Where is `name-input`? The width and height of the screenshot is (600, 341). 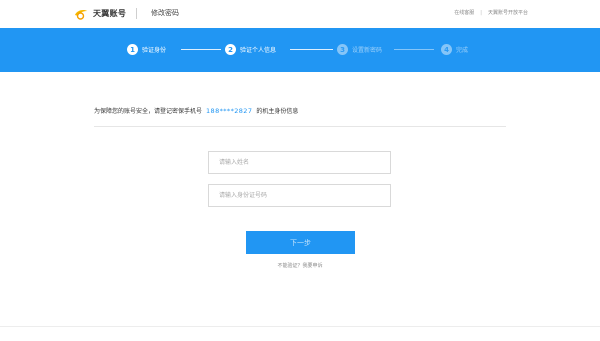 name-input is located at coordinates (299, 162).